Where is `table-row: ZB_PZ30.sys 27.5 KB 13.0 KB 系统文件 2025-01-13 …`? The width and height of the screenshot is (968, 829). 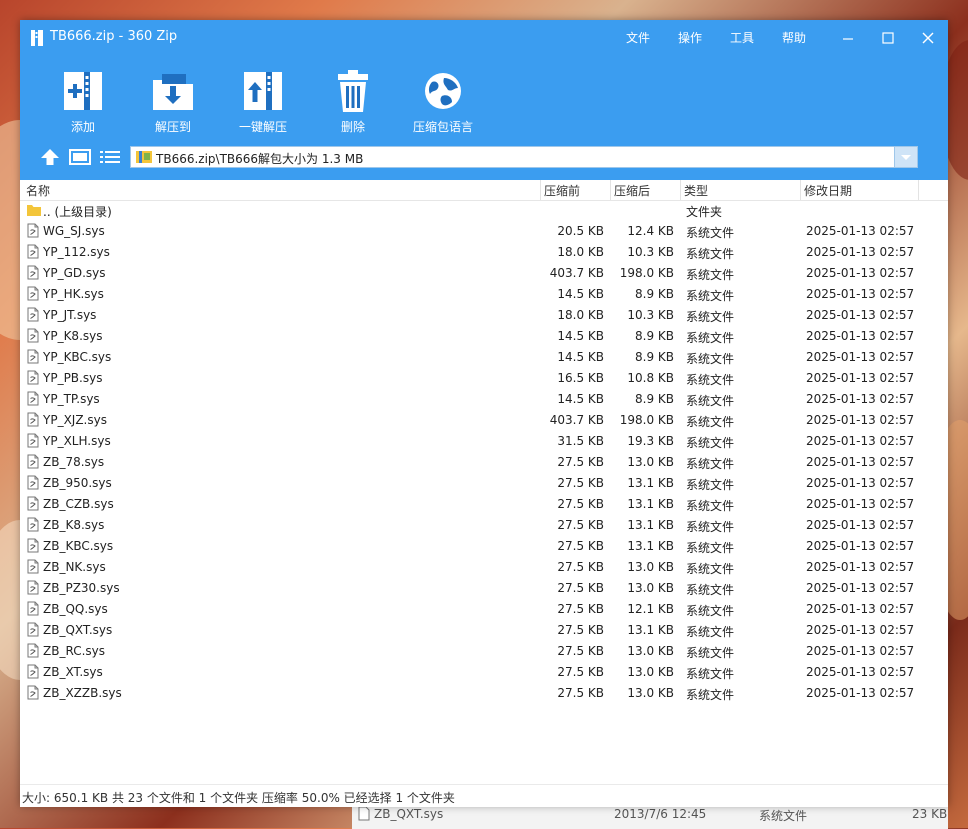
table-row: ZB_PZ30.sys 27.5 KB 13.0 KB 系统文件 2025-01-13 … is located at coordinates (484, 588).